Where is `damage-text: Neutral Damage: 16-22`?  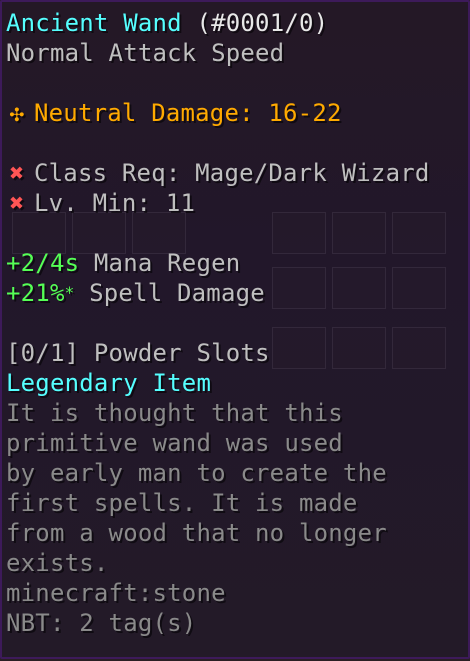 damage-text: Neutral Damage: 16-22 is located at coordinates (188, 113).